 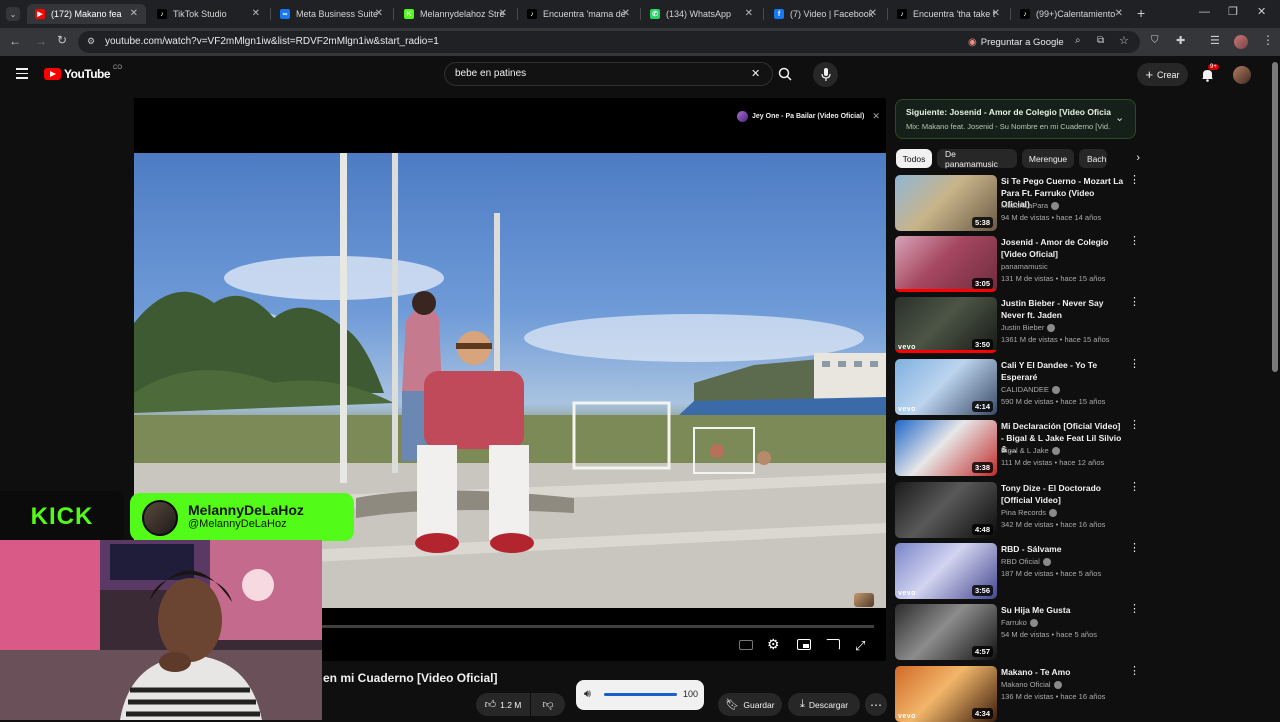 What do you see at coordinates (578, 14) in the screenshot?
I see `browser-tab: ♪ Encuentra 'mama de ✕` at bounding box center [578, 14].